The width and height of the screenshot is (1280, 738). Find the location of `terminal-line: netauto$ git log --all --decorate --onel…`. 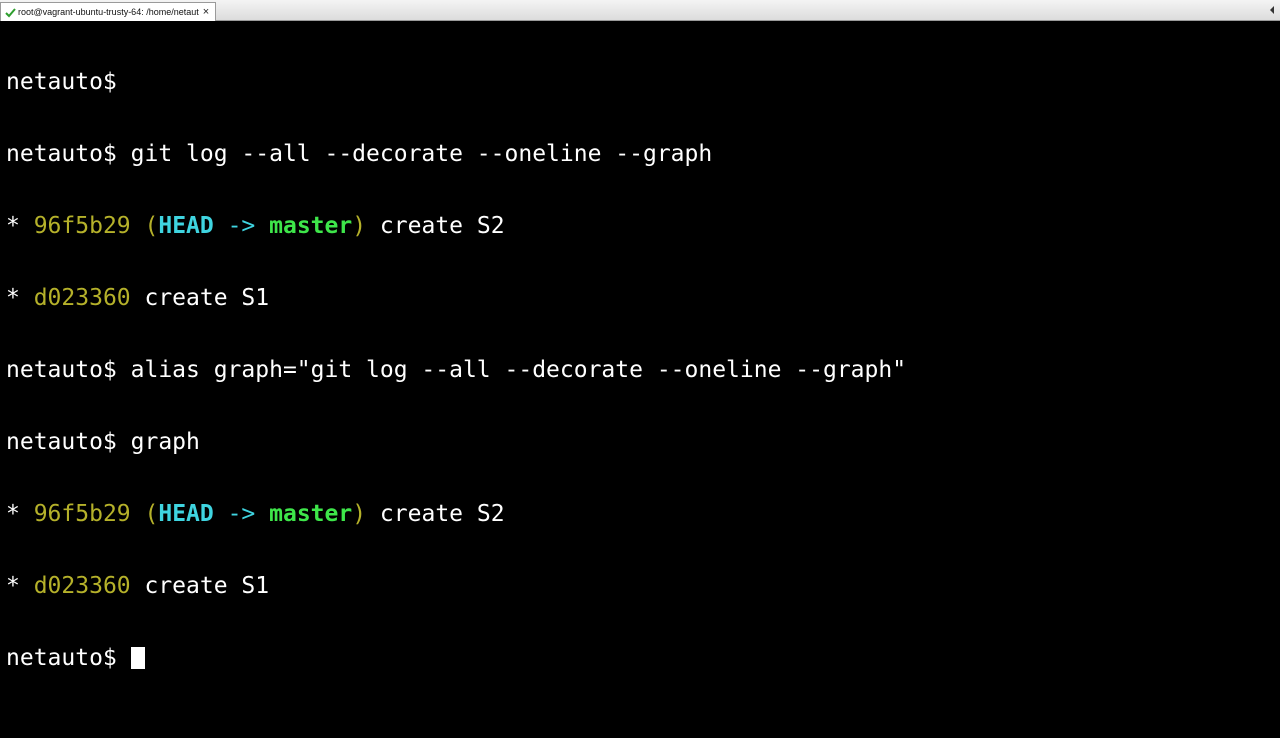

terminal-line: netauto$ git log --all --decorate --onel… is located at coordinates (643, 154).